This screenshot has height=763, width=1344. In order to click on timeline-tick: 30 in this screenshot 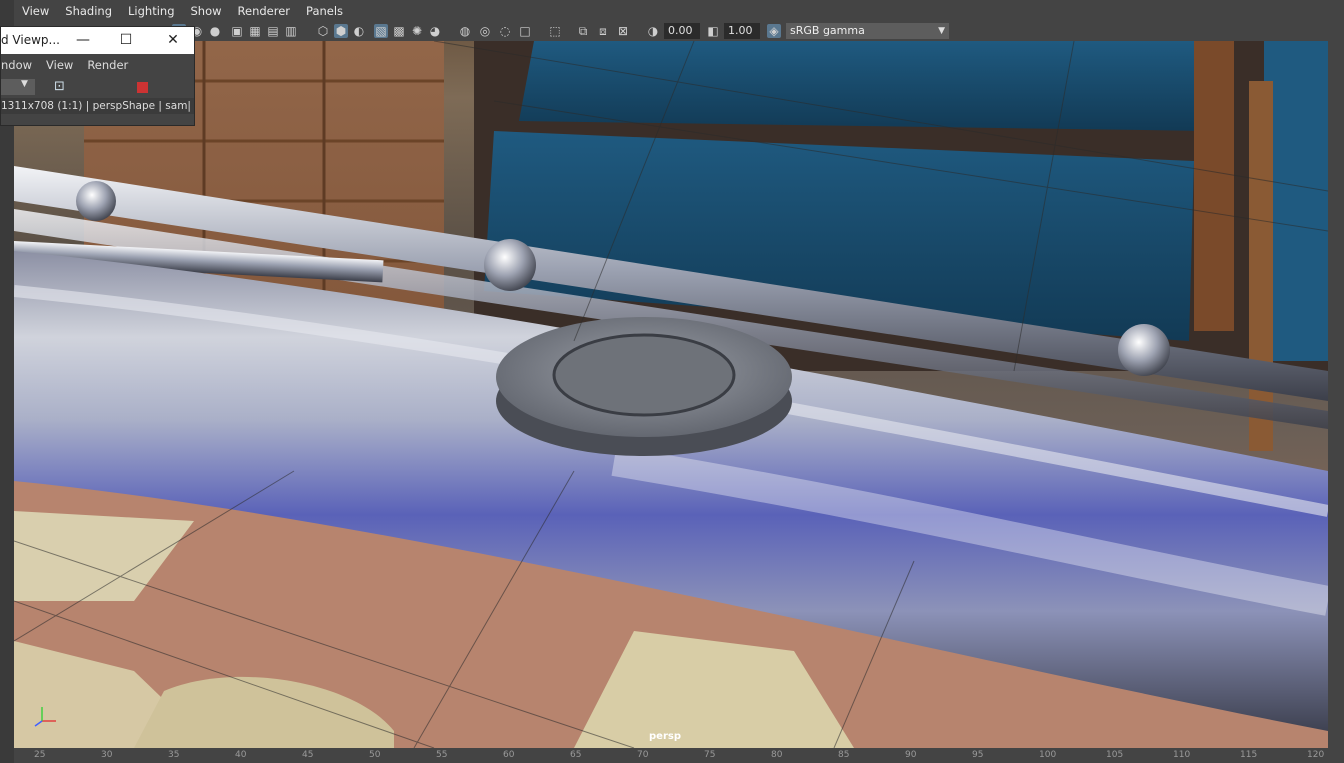, I will do `click(107, 755)`.